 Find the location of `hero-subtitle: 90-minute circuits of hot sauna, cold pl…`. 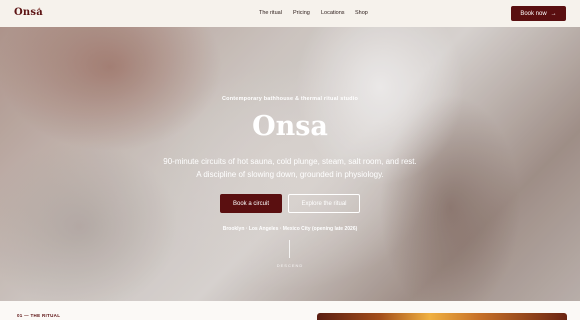

hero-subtitle: 90-minute circuits of hot sauna, cold pl… is located at coordinates (290, 168).